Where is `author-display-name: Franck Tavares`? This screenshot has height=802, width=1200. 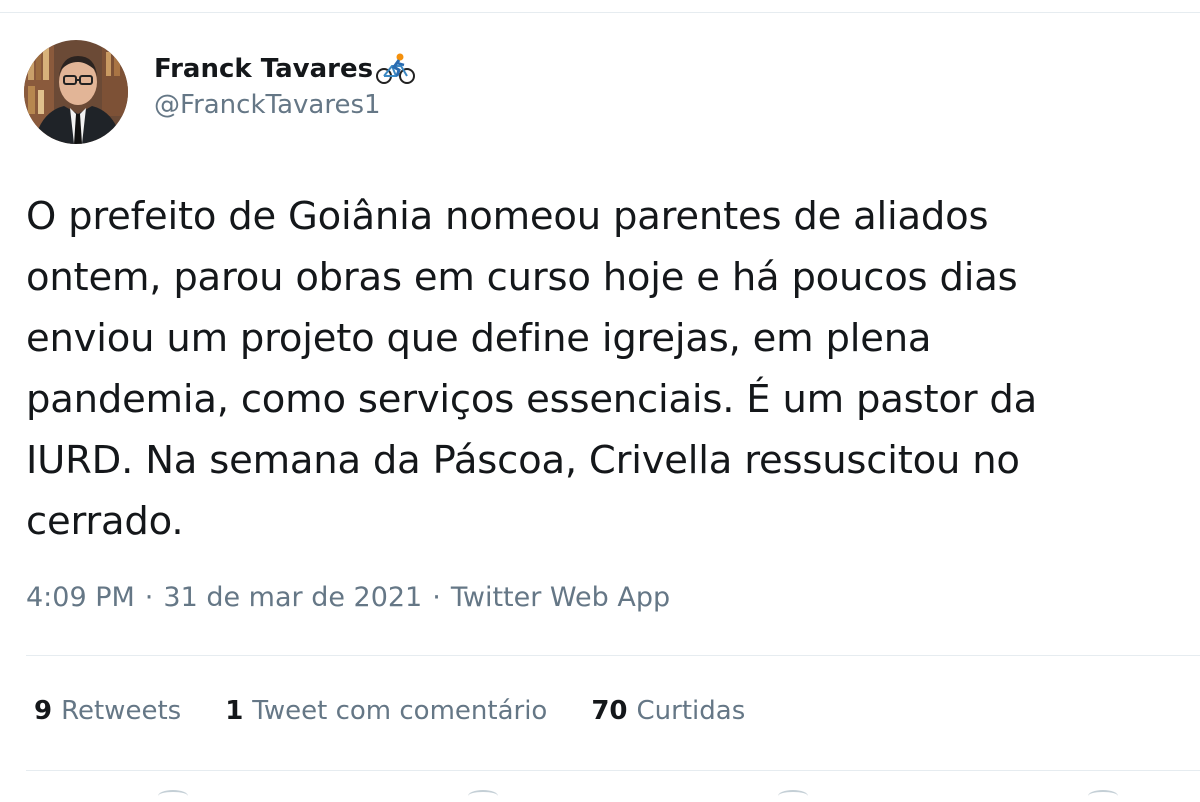
author-display-name: Franck Tavares is located at coordinates (263, 69).